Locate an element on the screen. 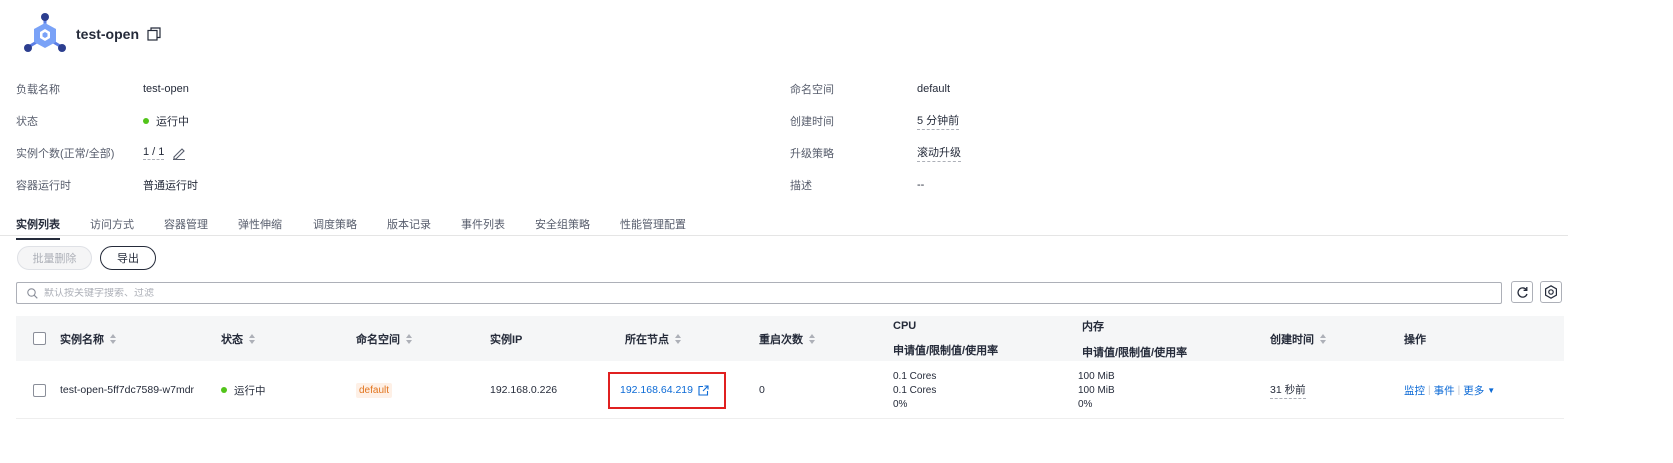 This screenshot has width=1673, height=463. refresh-button is located at coordinates (1522, 292).